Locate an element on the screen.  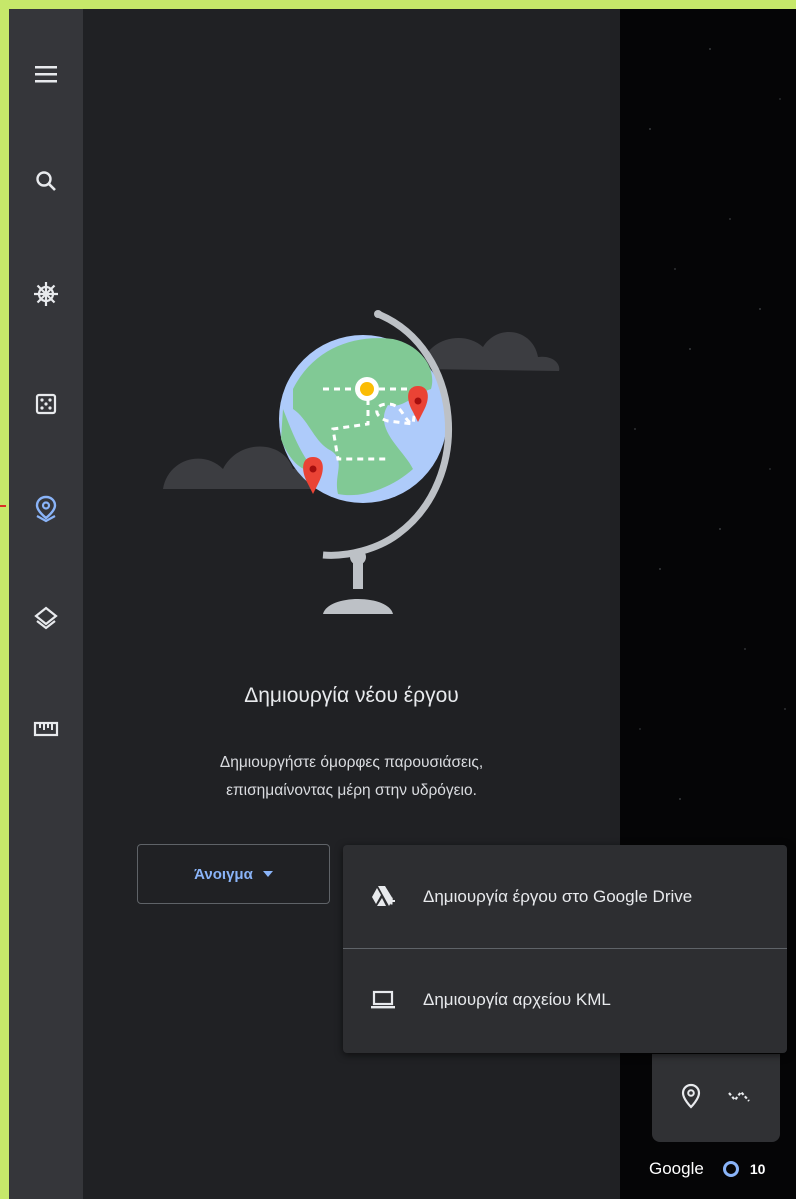
globe-illustration is located at coordinates (361, 462).